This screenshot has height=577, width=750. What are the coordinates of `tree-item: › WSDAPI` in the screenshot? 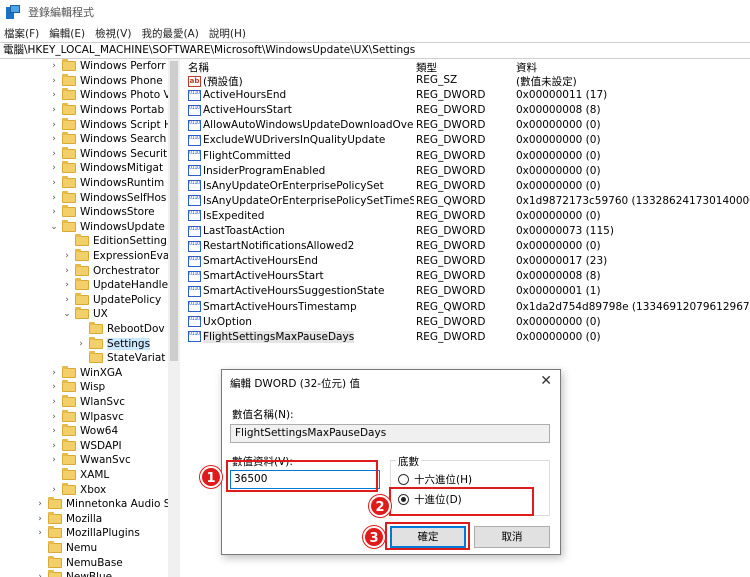 It's located at (85, 446).